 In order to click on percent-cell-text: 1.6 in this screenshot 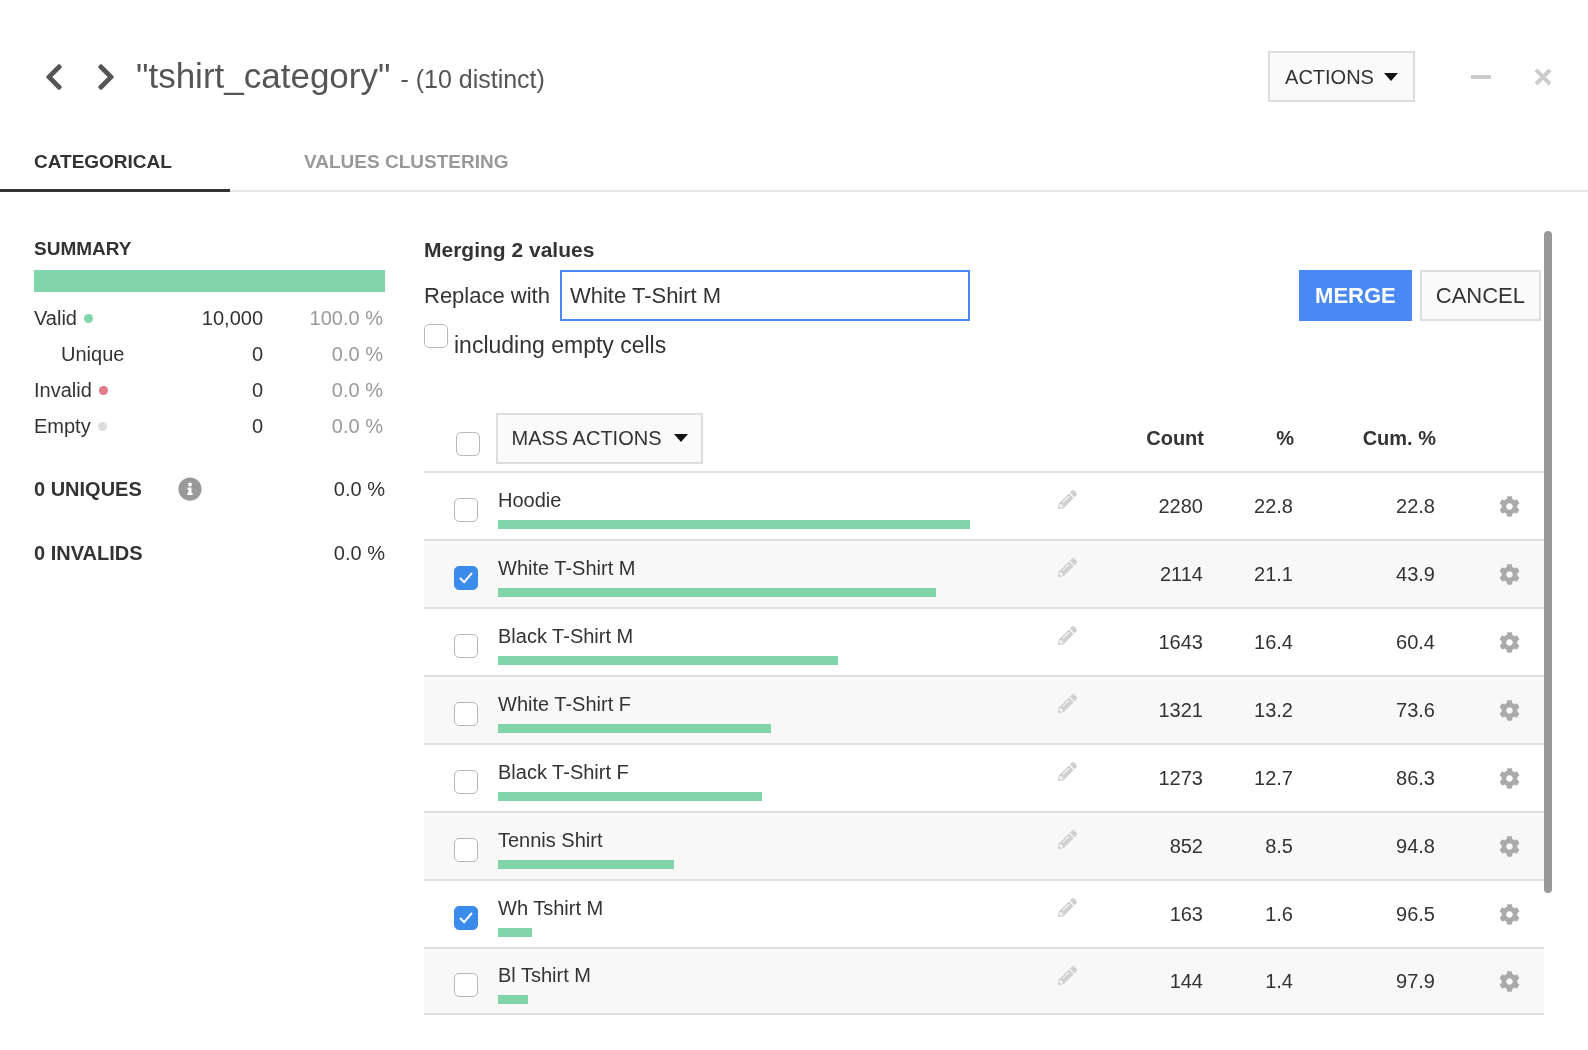, I will do `click(1278, 914)`.